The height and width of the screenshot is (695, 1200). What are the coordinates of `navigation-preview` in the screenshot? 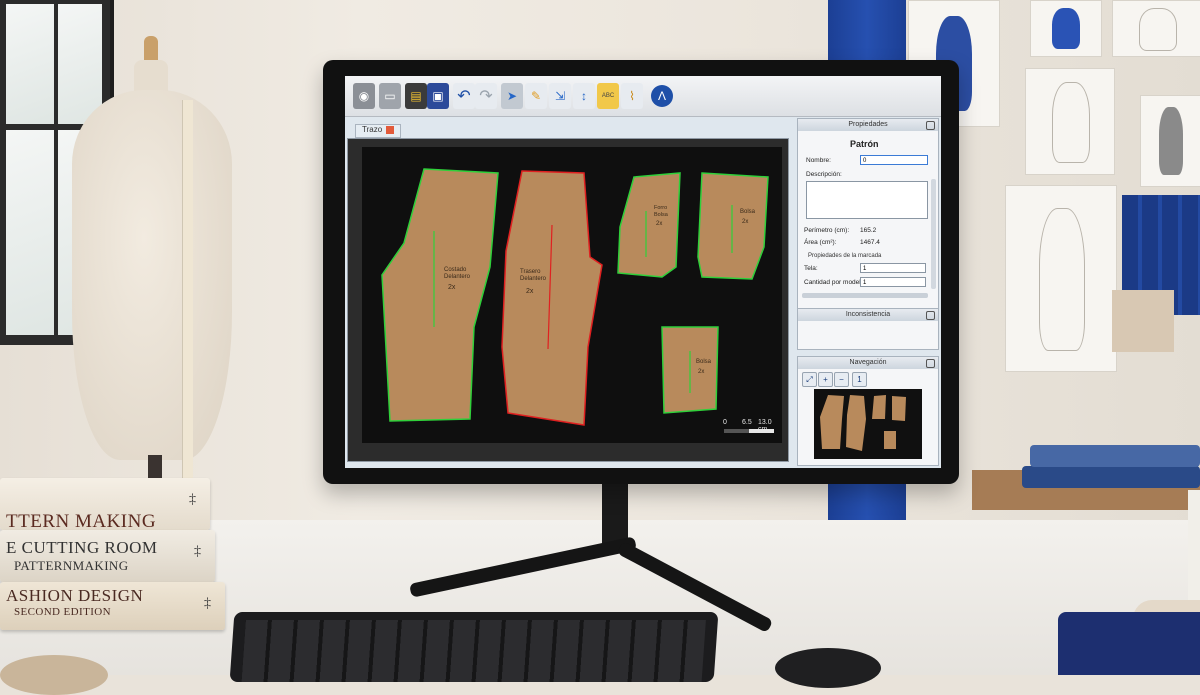 It's located at (868, 424).